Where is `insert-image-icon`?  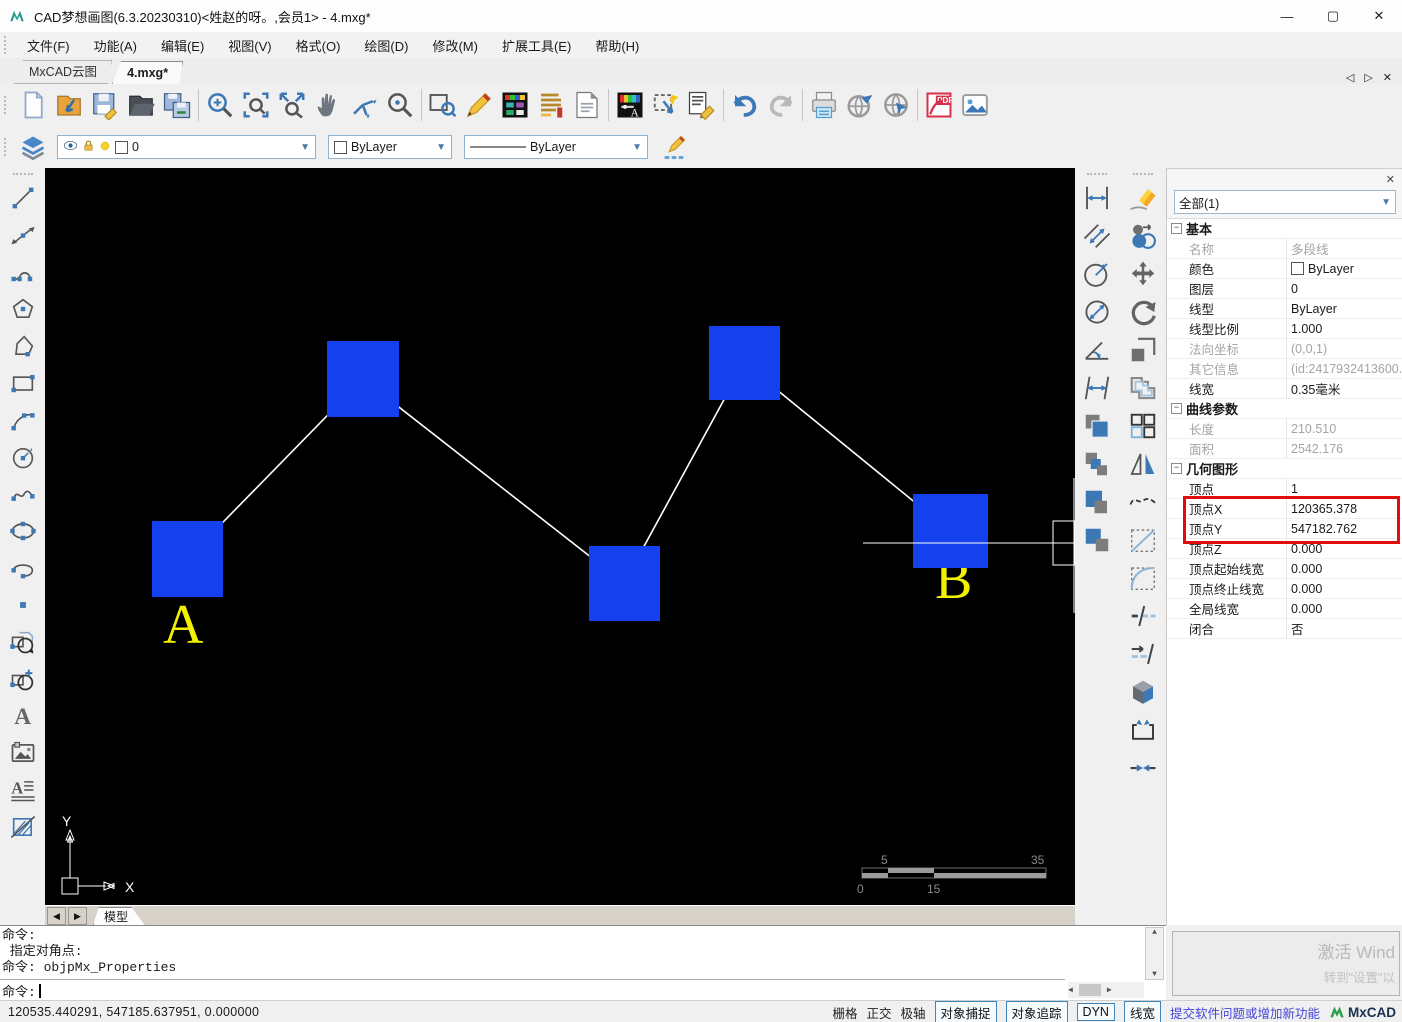
insert-image-icon is located at coordinates (975, 105).